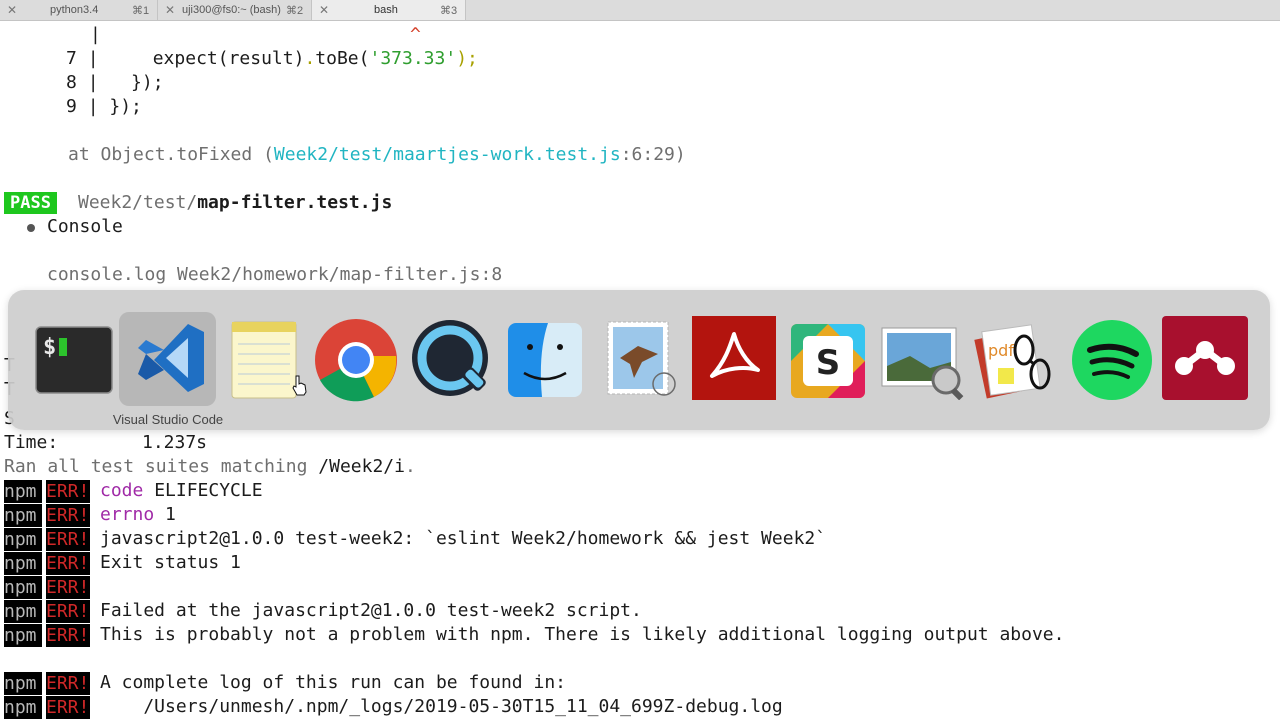  Describe the element at coordinates (1001, 350) in the screenshot. I see `pdf-glyph: pdf` at that location.